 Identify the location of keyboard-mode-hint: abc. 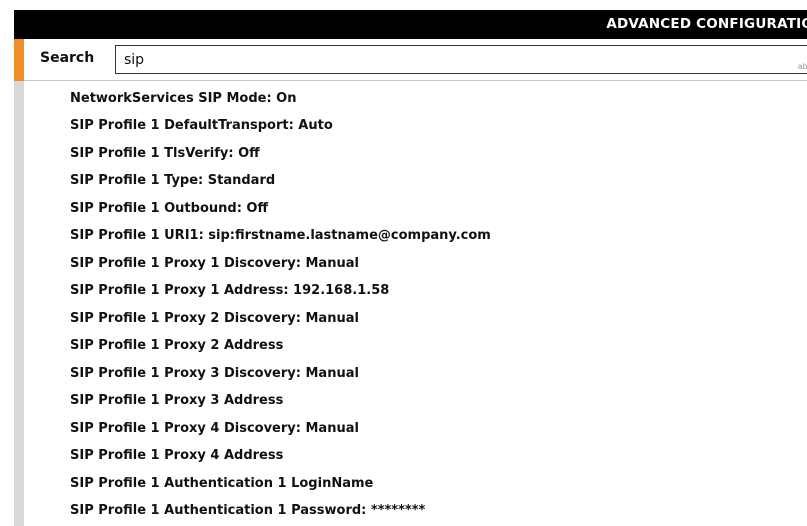
(802, 66).